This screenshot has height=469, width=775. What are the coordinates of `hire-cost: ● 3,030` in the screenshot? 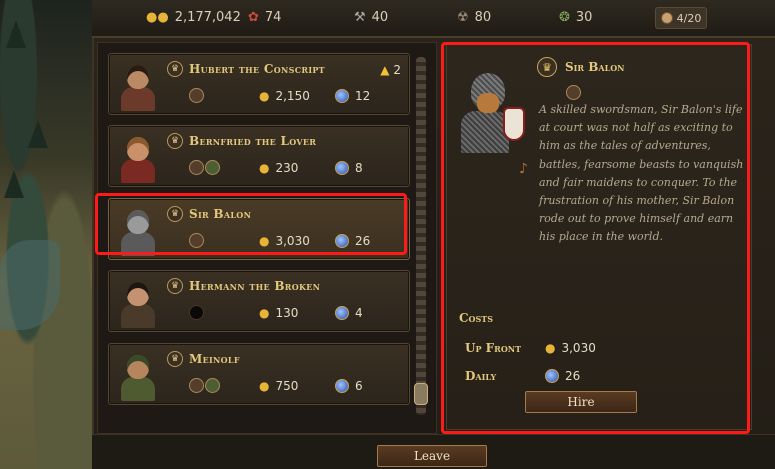 It's located at (284, 241).